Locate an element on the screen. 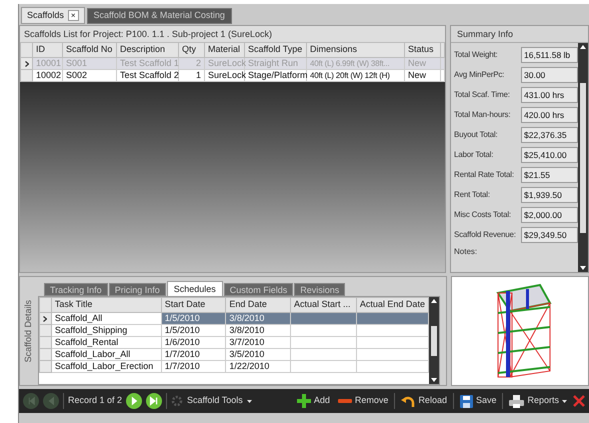 This screenshot has width=589, height=423. tab: Tracking Info is located at coordinates (76, 289).